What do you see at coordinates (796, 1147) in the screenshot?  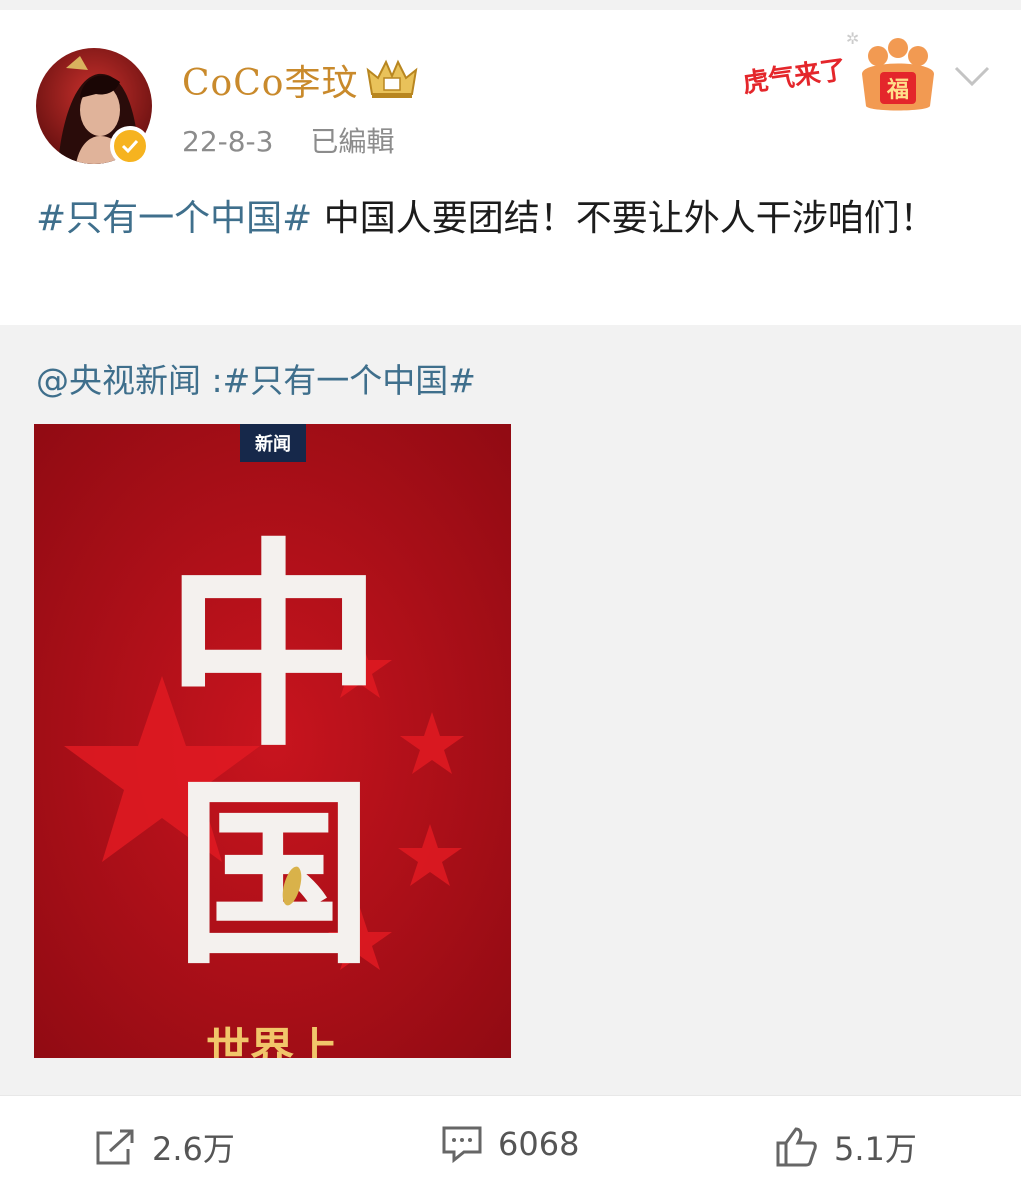 I see `thumbs-up-icon` at bounding box center [796, 1147].